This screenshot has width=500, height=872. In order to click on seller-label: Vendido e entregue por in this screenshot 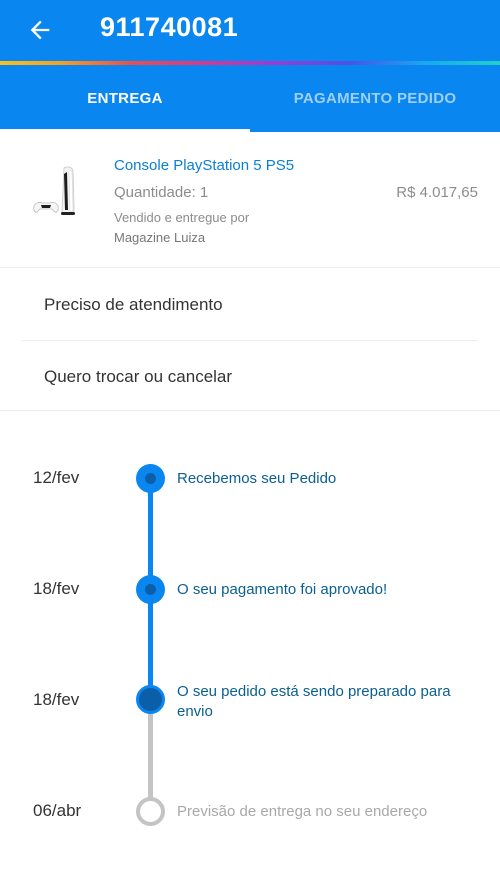, I will do `click(182, 217)`.